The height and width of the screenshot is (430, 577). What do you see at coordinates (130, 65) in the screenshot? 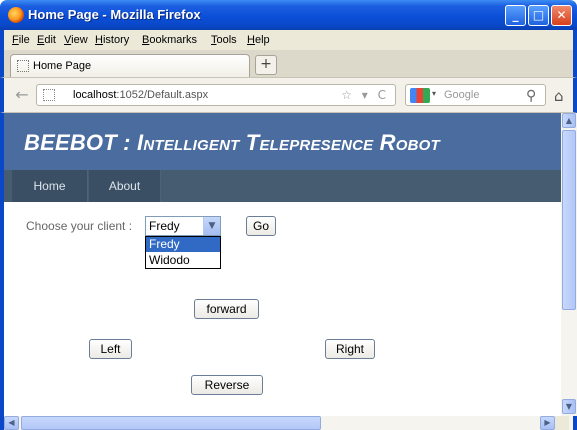
I see `tab-home-page: Home Page` at bounding box center [130, 65].